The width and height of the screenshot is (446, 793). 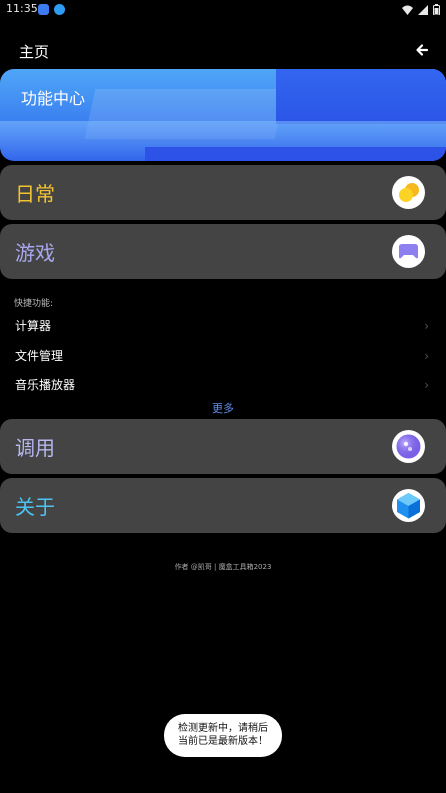 I want to click on footer-credit: 作者 @凯哥 | 魔盒工具箱2023, so click(x=223, y=567).